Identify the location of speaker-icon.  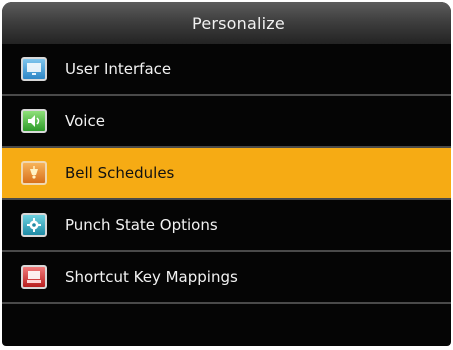
(34, 121).